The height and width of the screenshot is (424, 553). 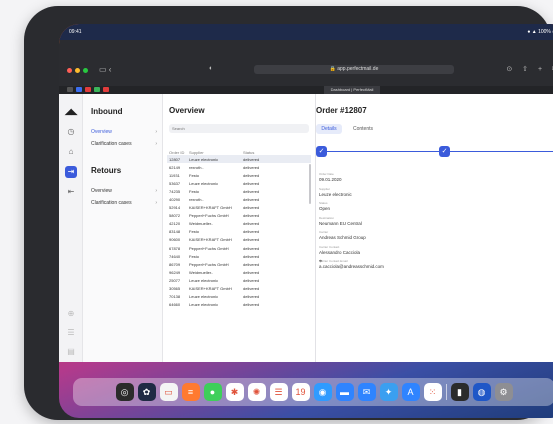 I want to click on photos-icon: ✺, so click(x=256, y=392).